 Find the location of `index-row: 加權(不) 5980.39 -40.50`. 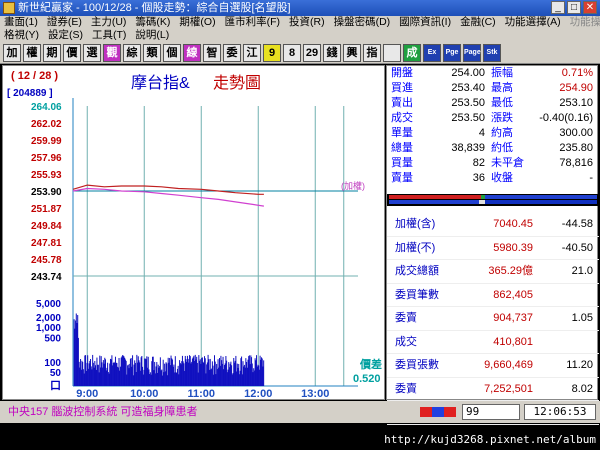

index-row: 加權(不) 5980.39 -40.50 is located at coordinates (493, 248).